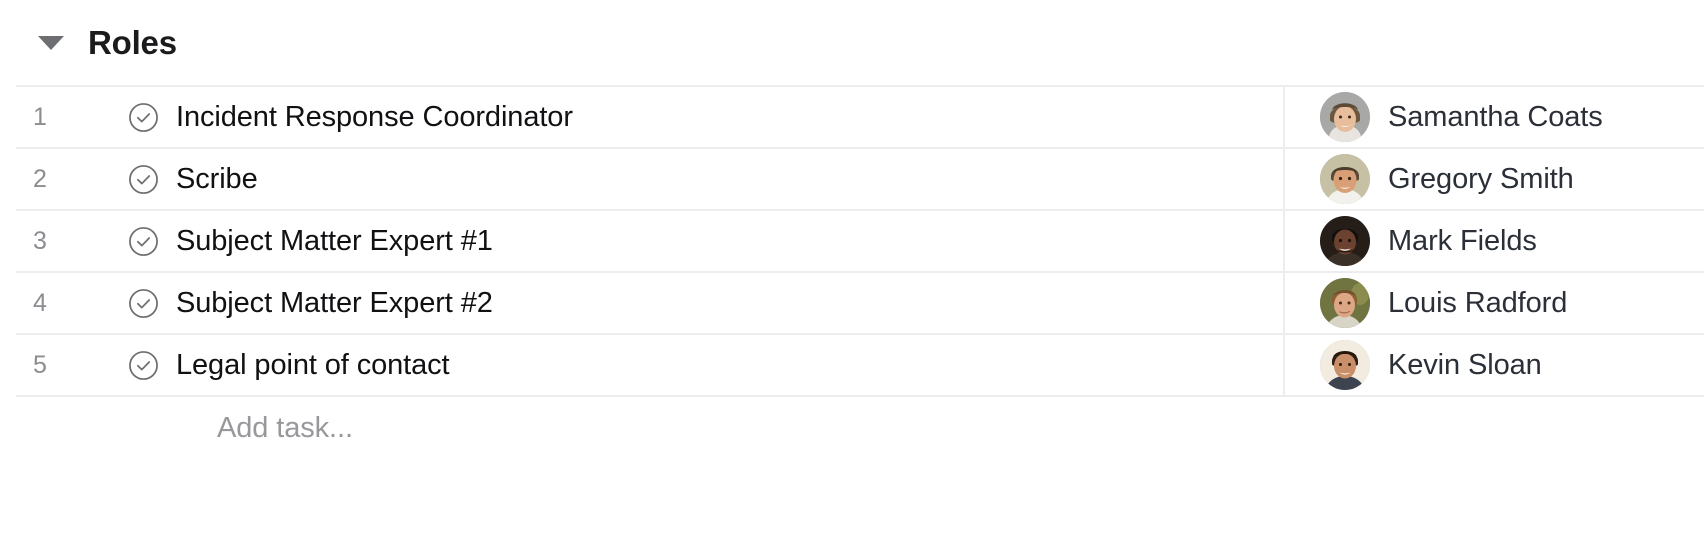  What do you see at coordinates (40, 302) in the screenshot?
I see `row-number: 4` at bounding box center [40, 302].